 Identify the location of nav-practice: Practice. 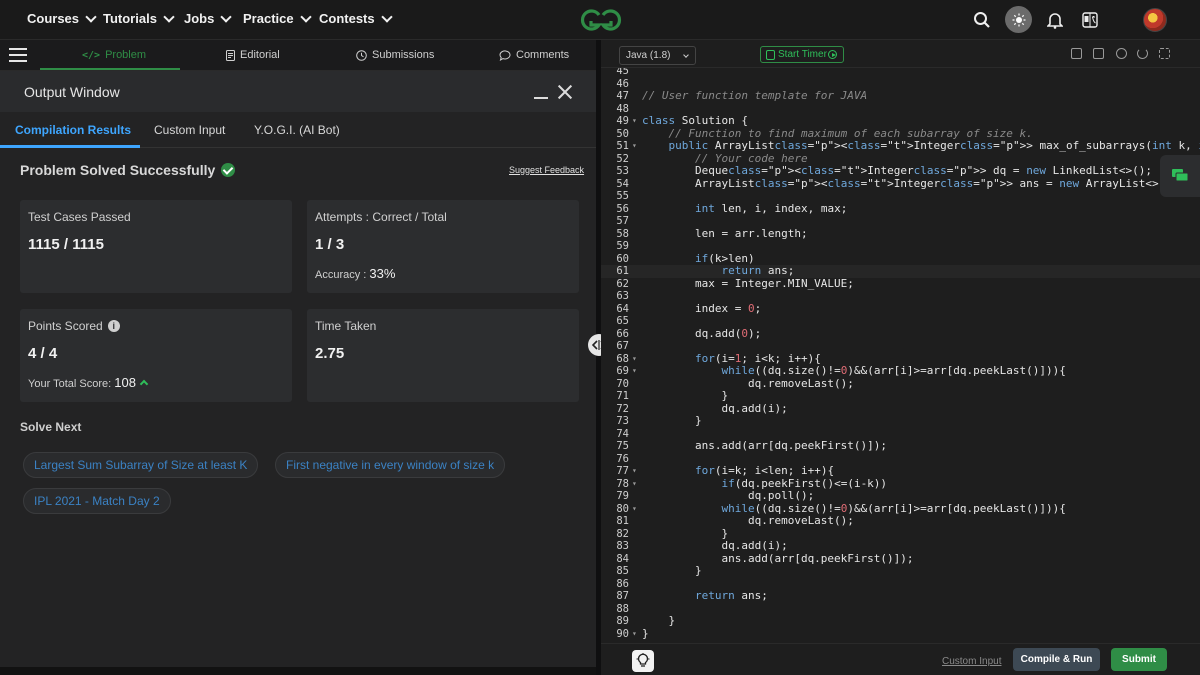
(277, 18).